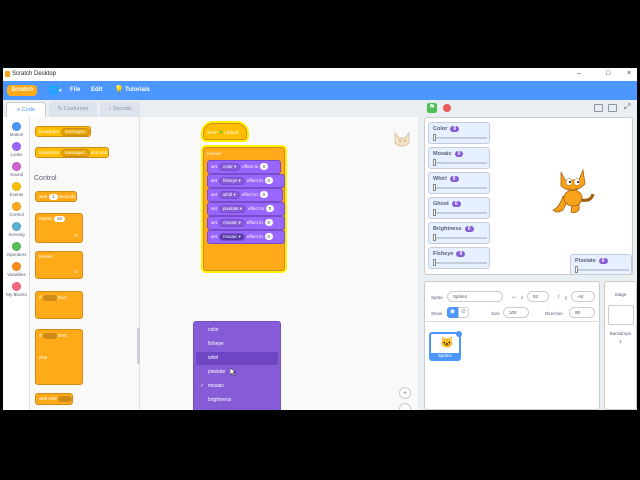  Describe the element at coordinates (16, 289) in the screenshot. I see `category-my-blocks: My Blocks` at that location.